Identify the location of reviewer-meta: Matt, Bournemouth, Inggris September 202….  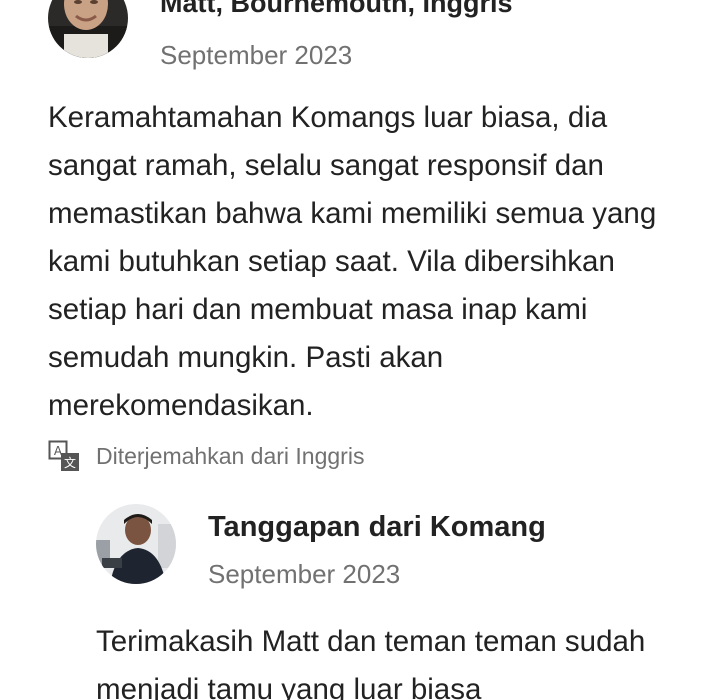
(336, 35).